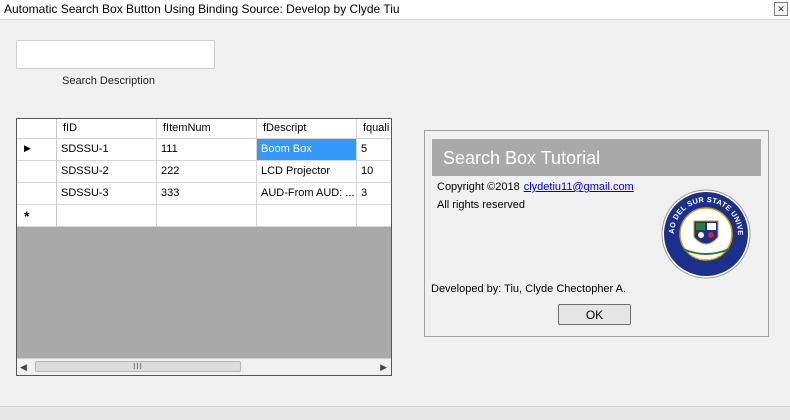 This screenshot has height=420, width=790. I want to click on column-header-fdescript: fDescript, so click(307, 129).